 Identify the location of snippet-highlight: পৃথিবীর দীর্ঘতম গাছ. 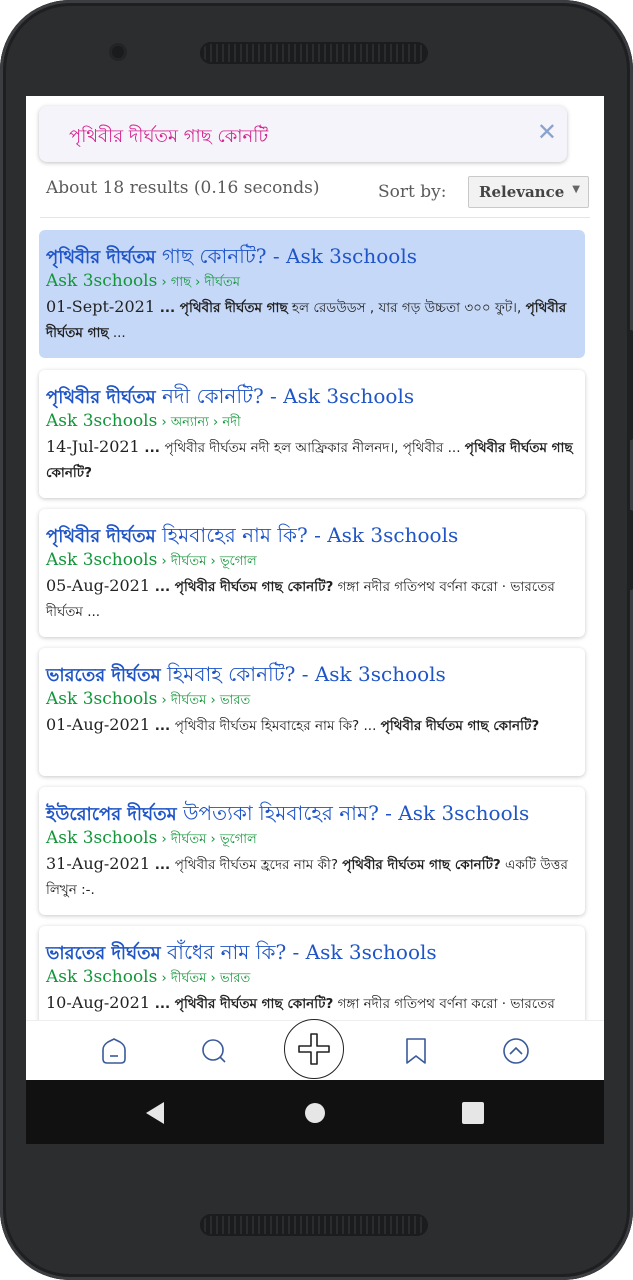
(233, 308).